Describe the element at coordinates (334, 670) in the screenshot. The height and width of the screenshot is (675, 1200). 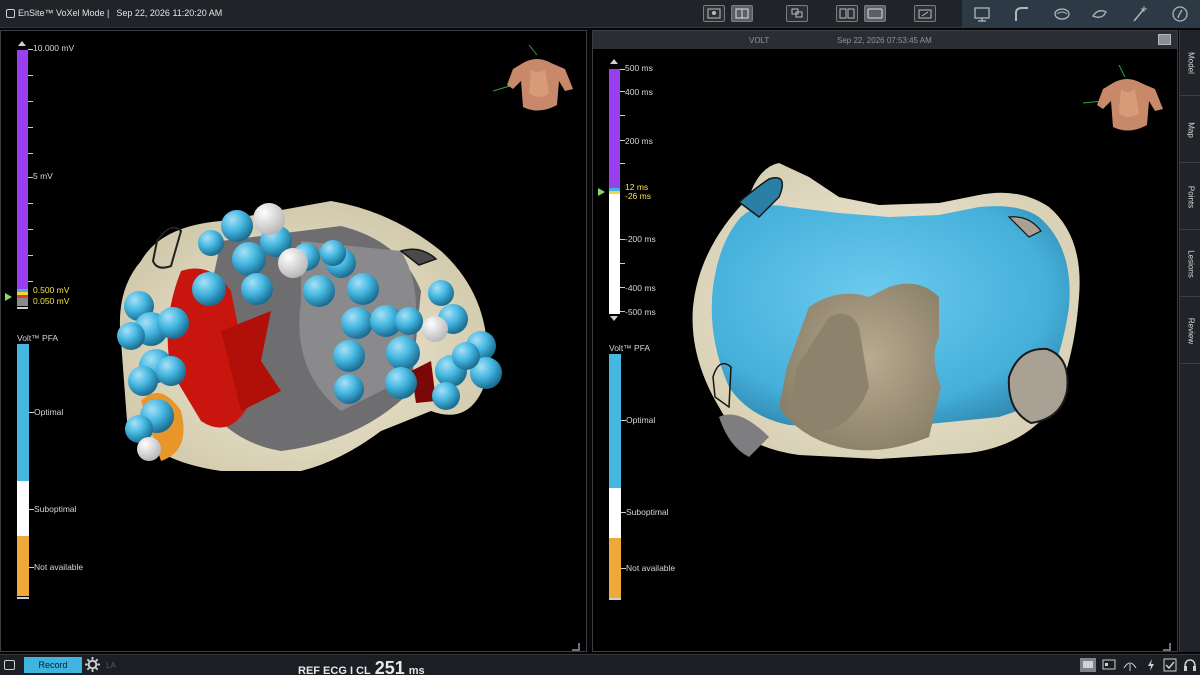
I see `ecg-label: REF ECG I CL` at that location.